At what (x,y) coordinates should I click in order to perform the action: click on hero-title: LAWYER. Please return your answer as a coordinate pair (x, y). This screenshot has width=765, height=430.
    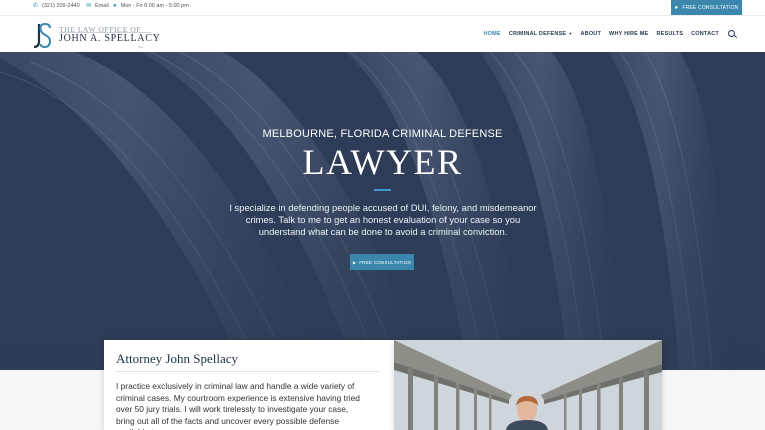
    Looking at the image, I should click on (382, 162).